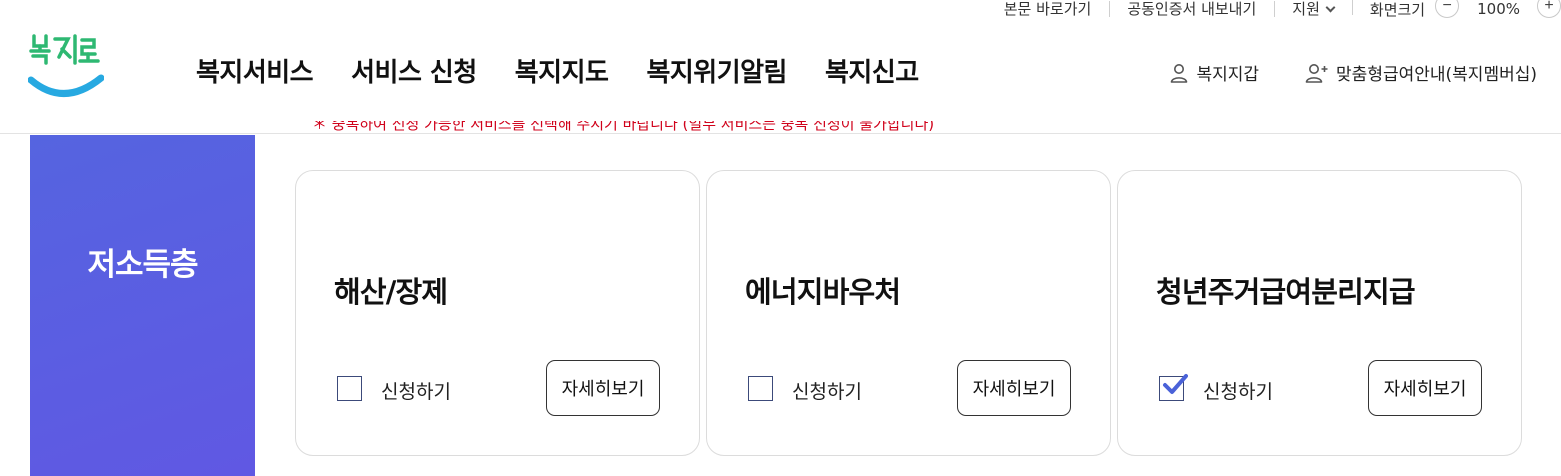  Describe the element at coordinates (562, 70) in the screenshot. I see `nav-item-welfare-map: 복지지도` at that location.